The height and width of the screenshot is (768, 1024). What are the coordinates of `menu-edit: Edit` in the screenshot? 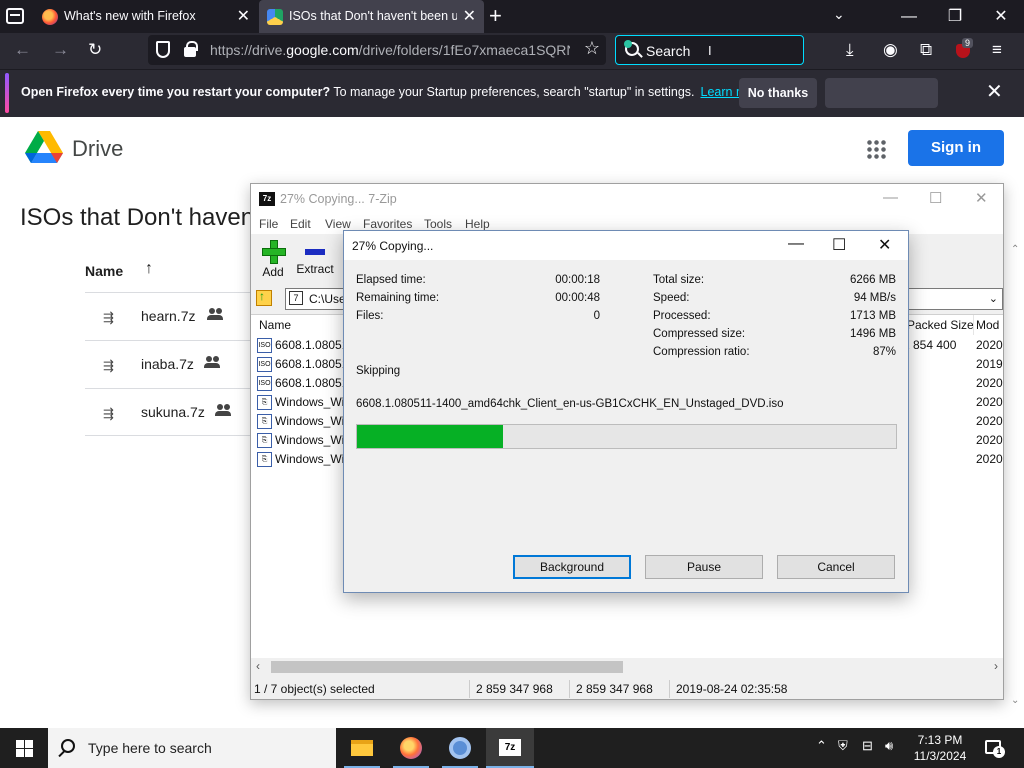 It's located at (300, 224).